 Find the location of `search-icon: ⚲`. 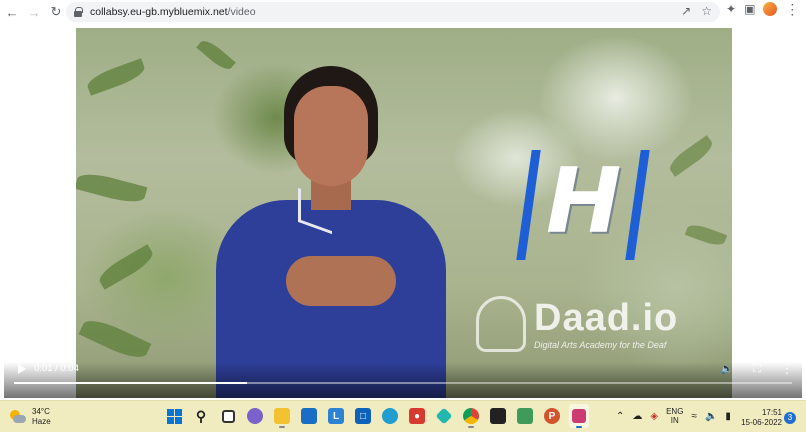

search-icon: ⚲ is located at coordinates (201, 415).